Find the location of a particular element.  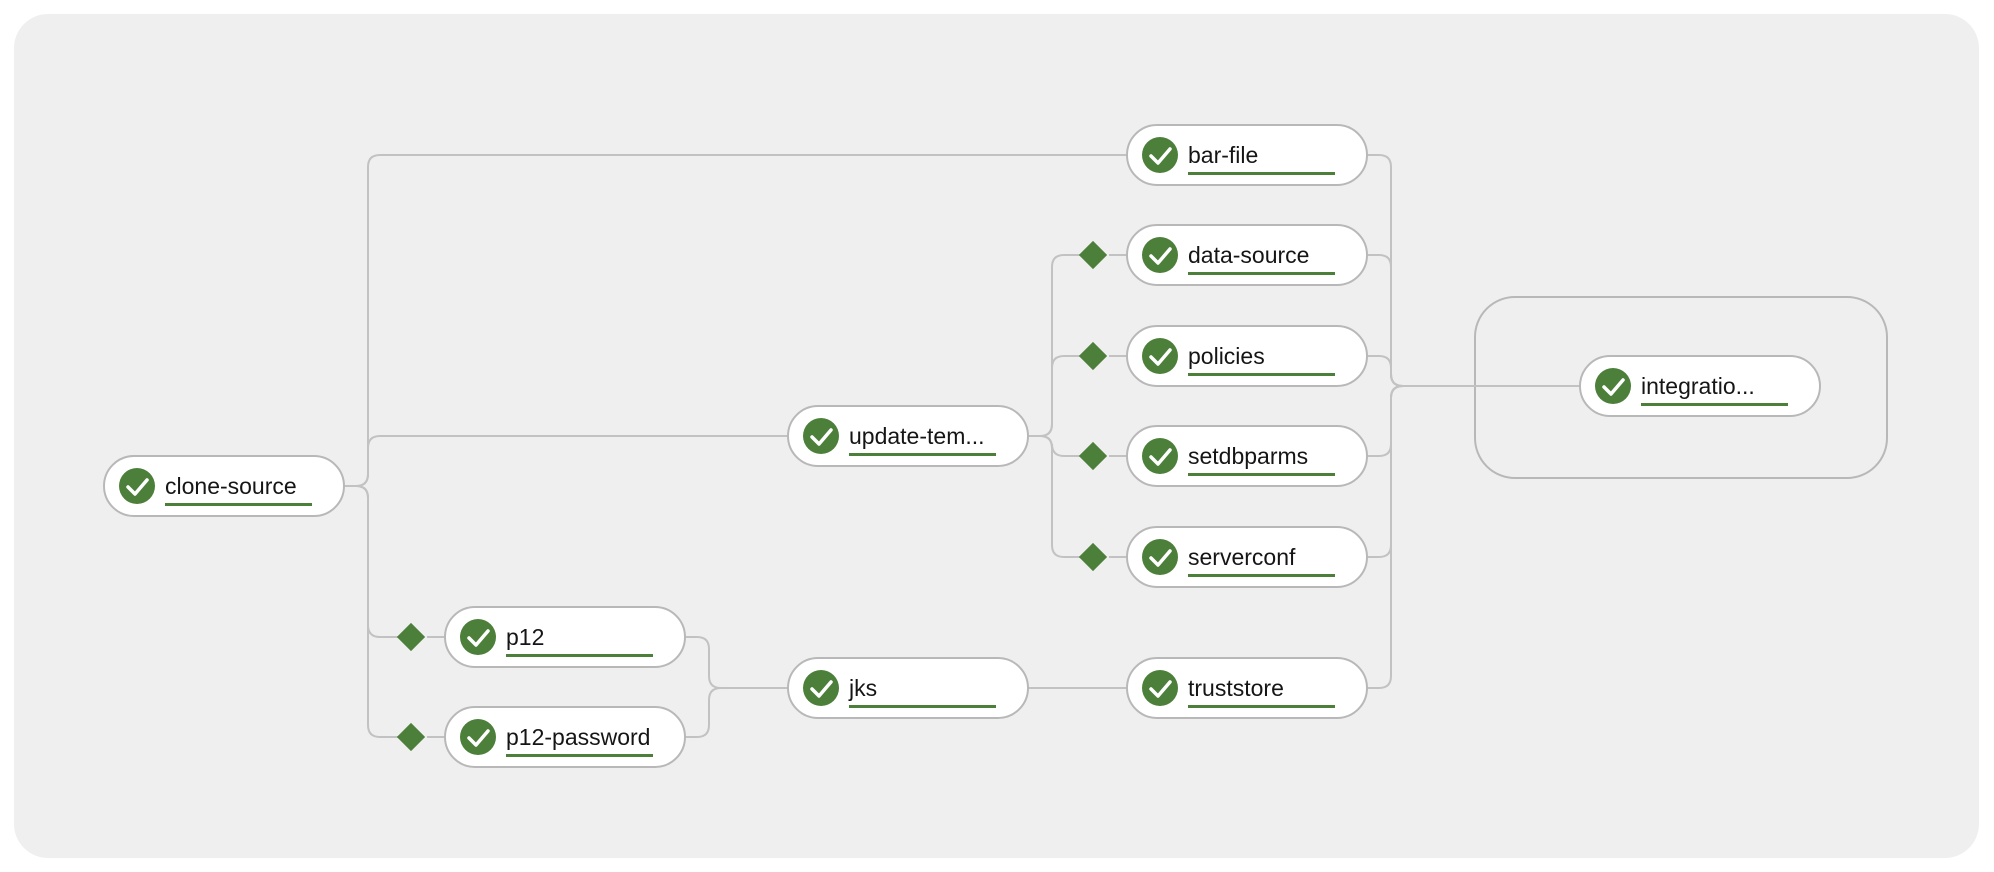

task-node-label: clone-source is located at coordinates (231, 486).